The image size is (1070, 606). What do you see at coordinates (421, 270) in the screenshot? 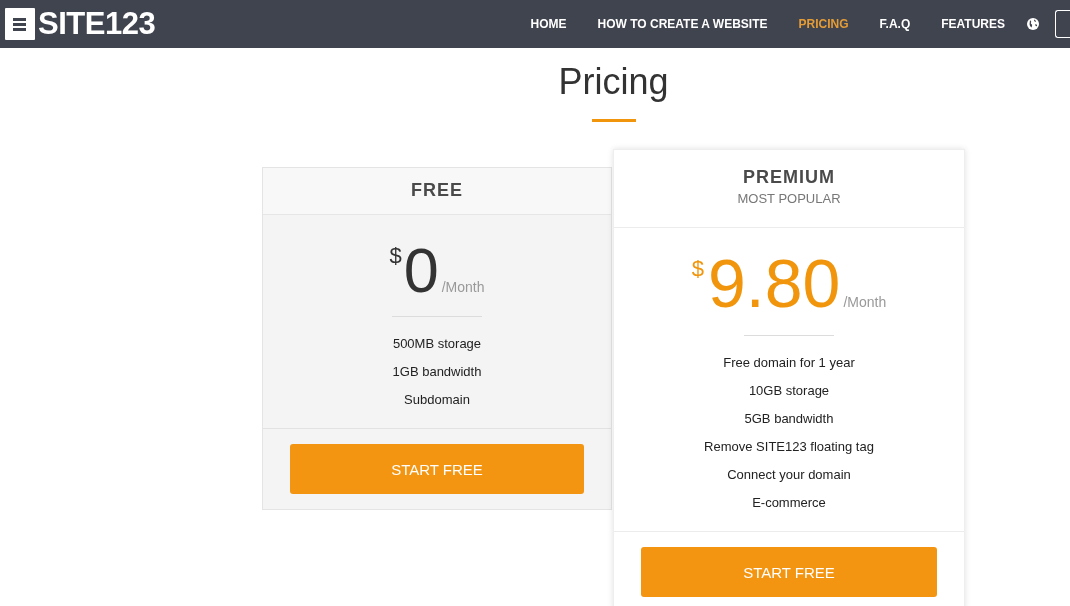
I see `price-amount: 0` at bounding box center [421, 270].